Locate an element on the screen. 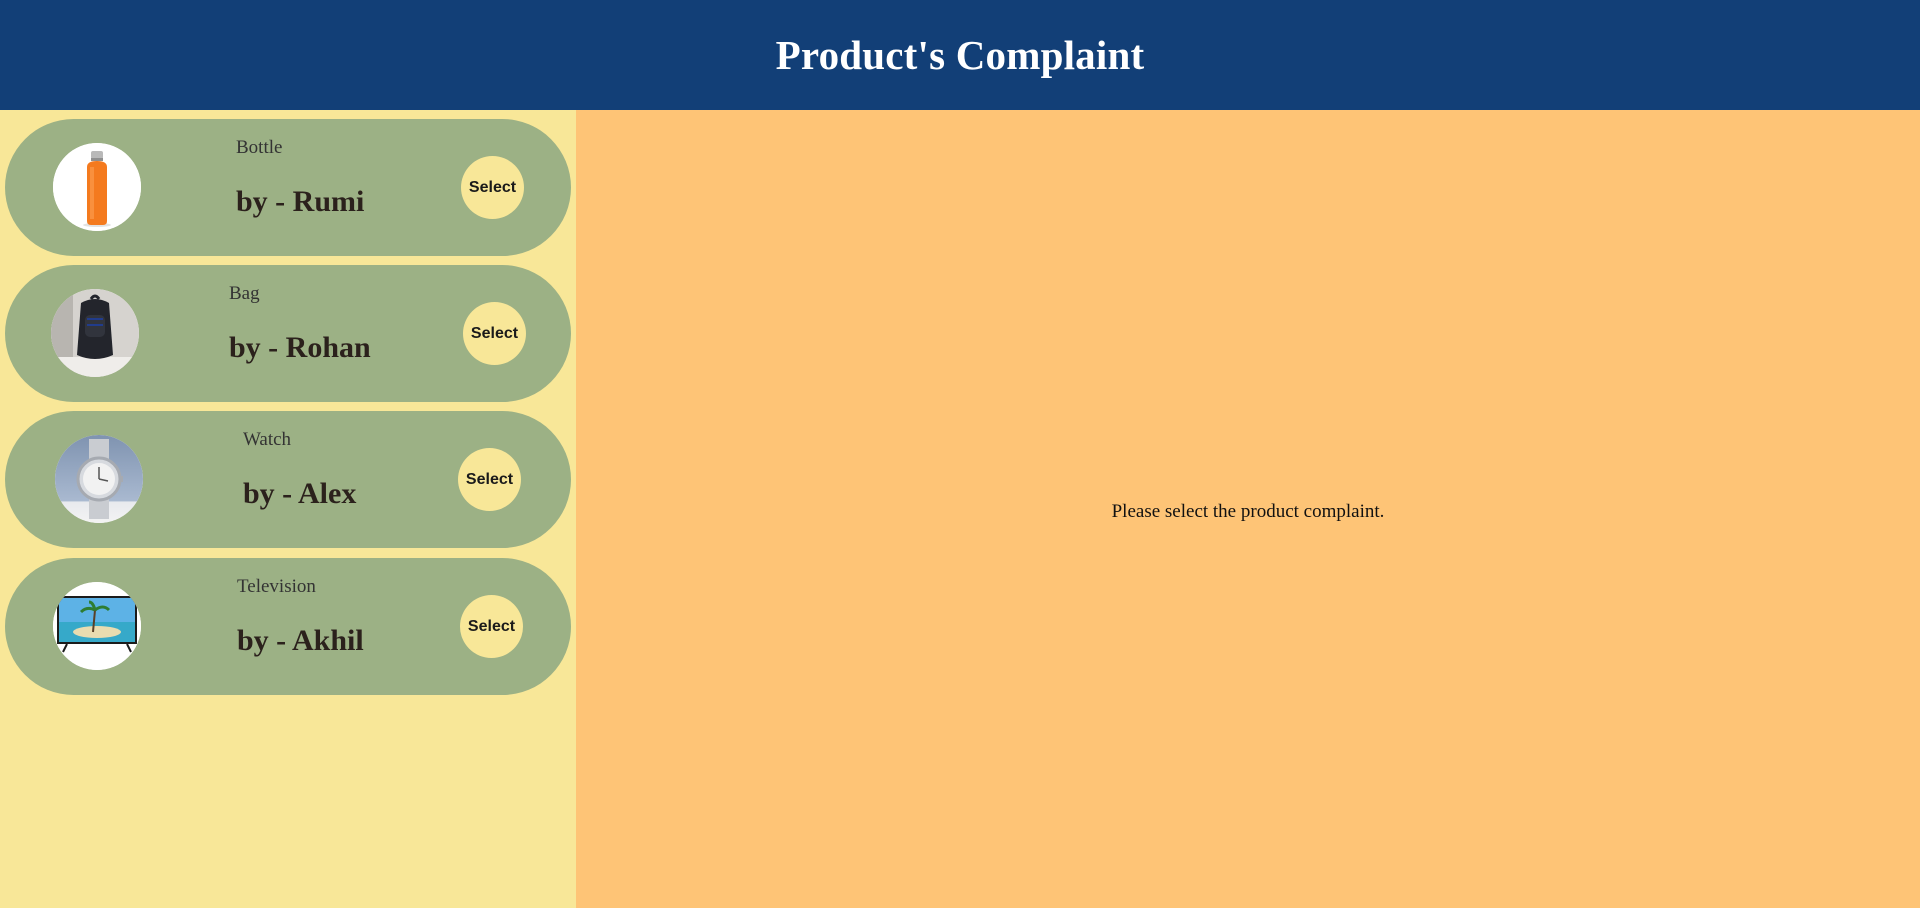 The width and height of the screenshot is (1920, 908). backpack-image is located at coordinates (95, 333).